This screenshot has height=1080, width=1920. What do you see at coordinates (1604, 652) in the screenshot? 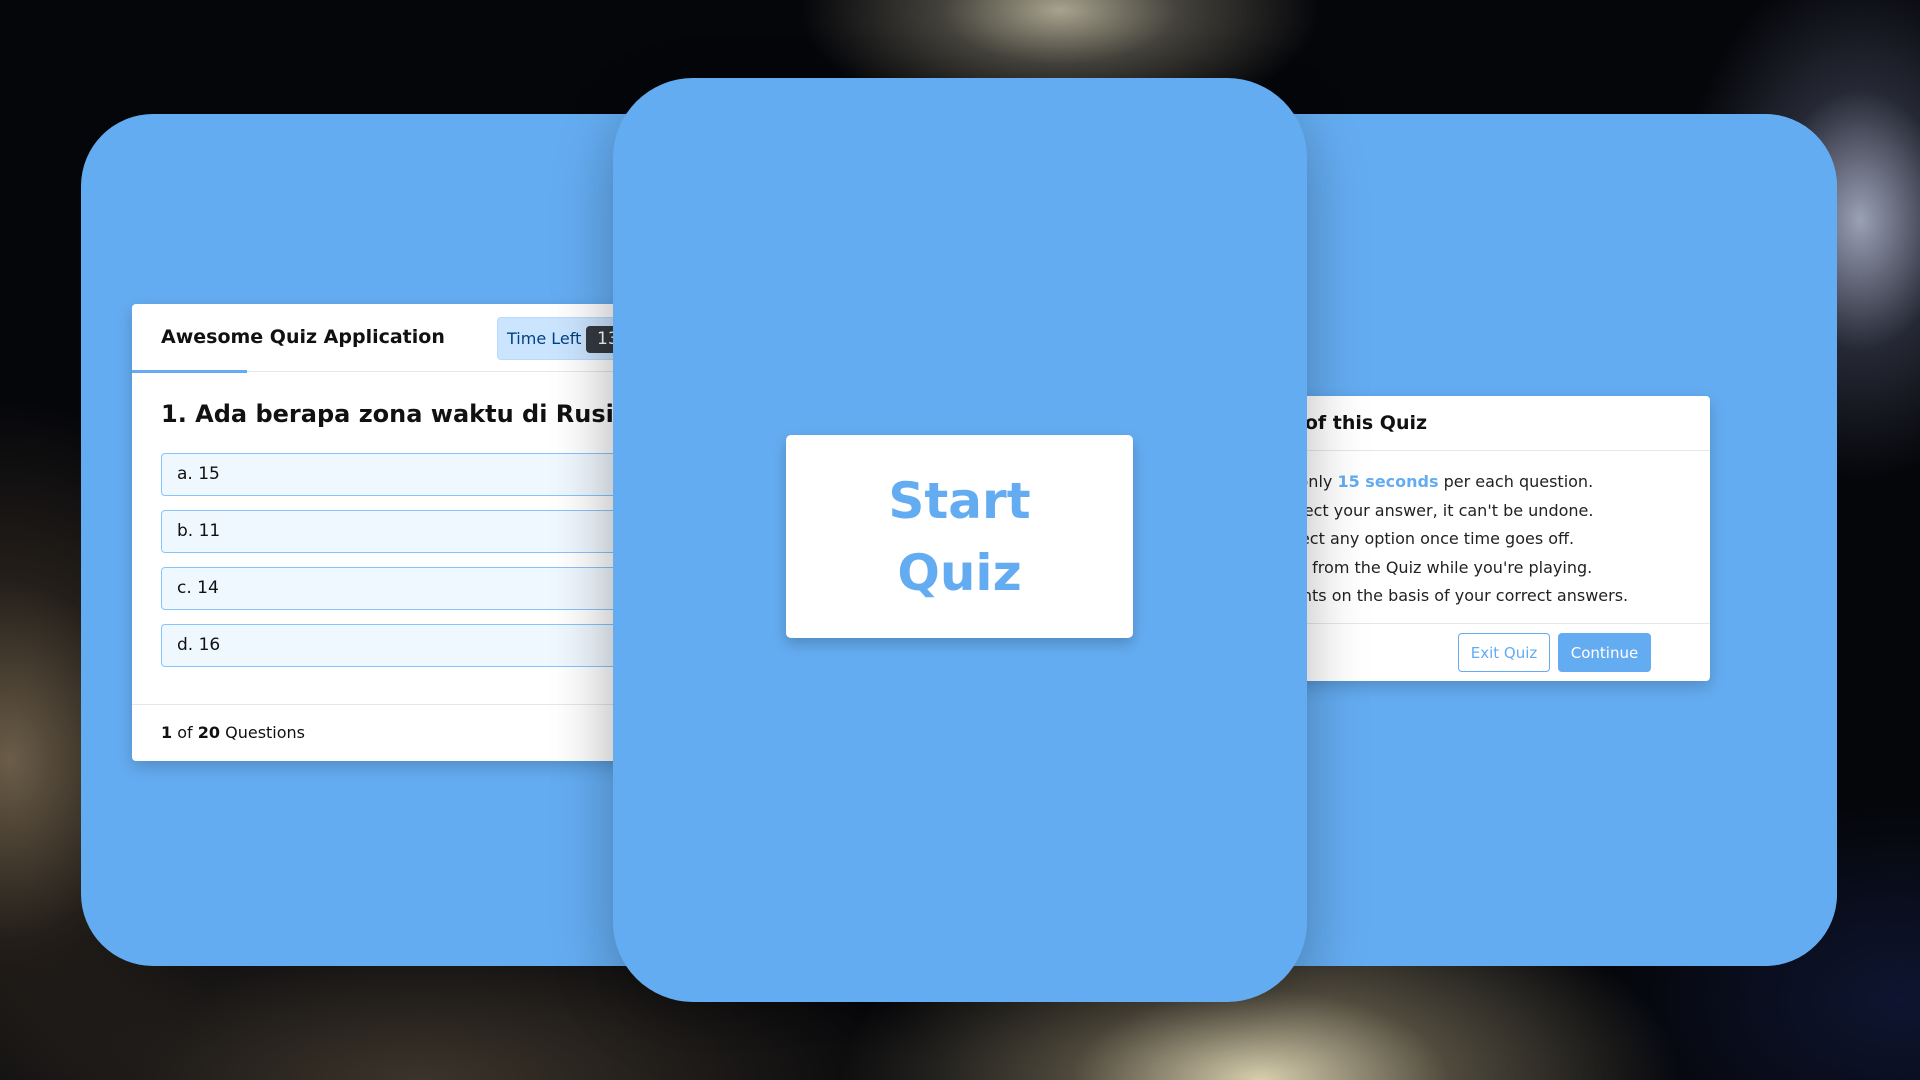
I see `continue-button: Continue` at bounding box center [1604, 652].